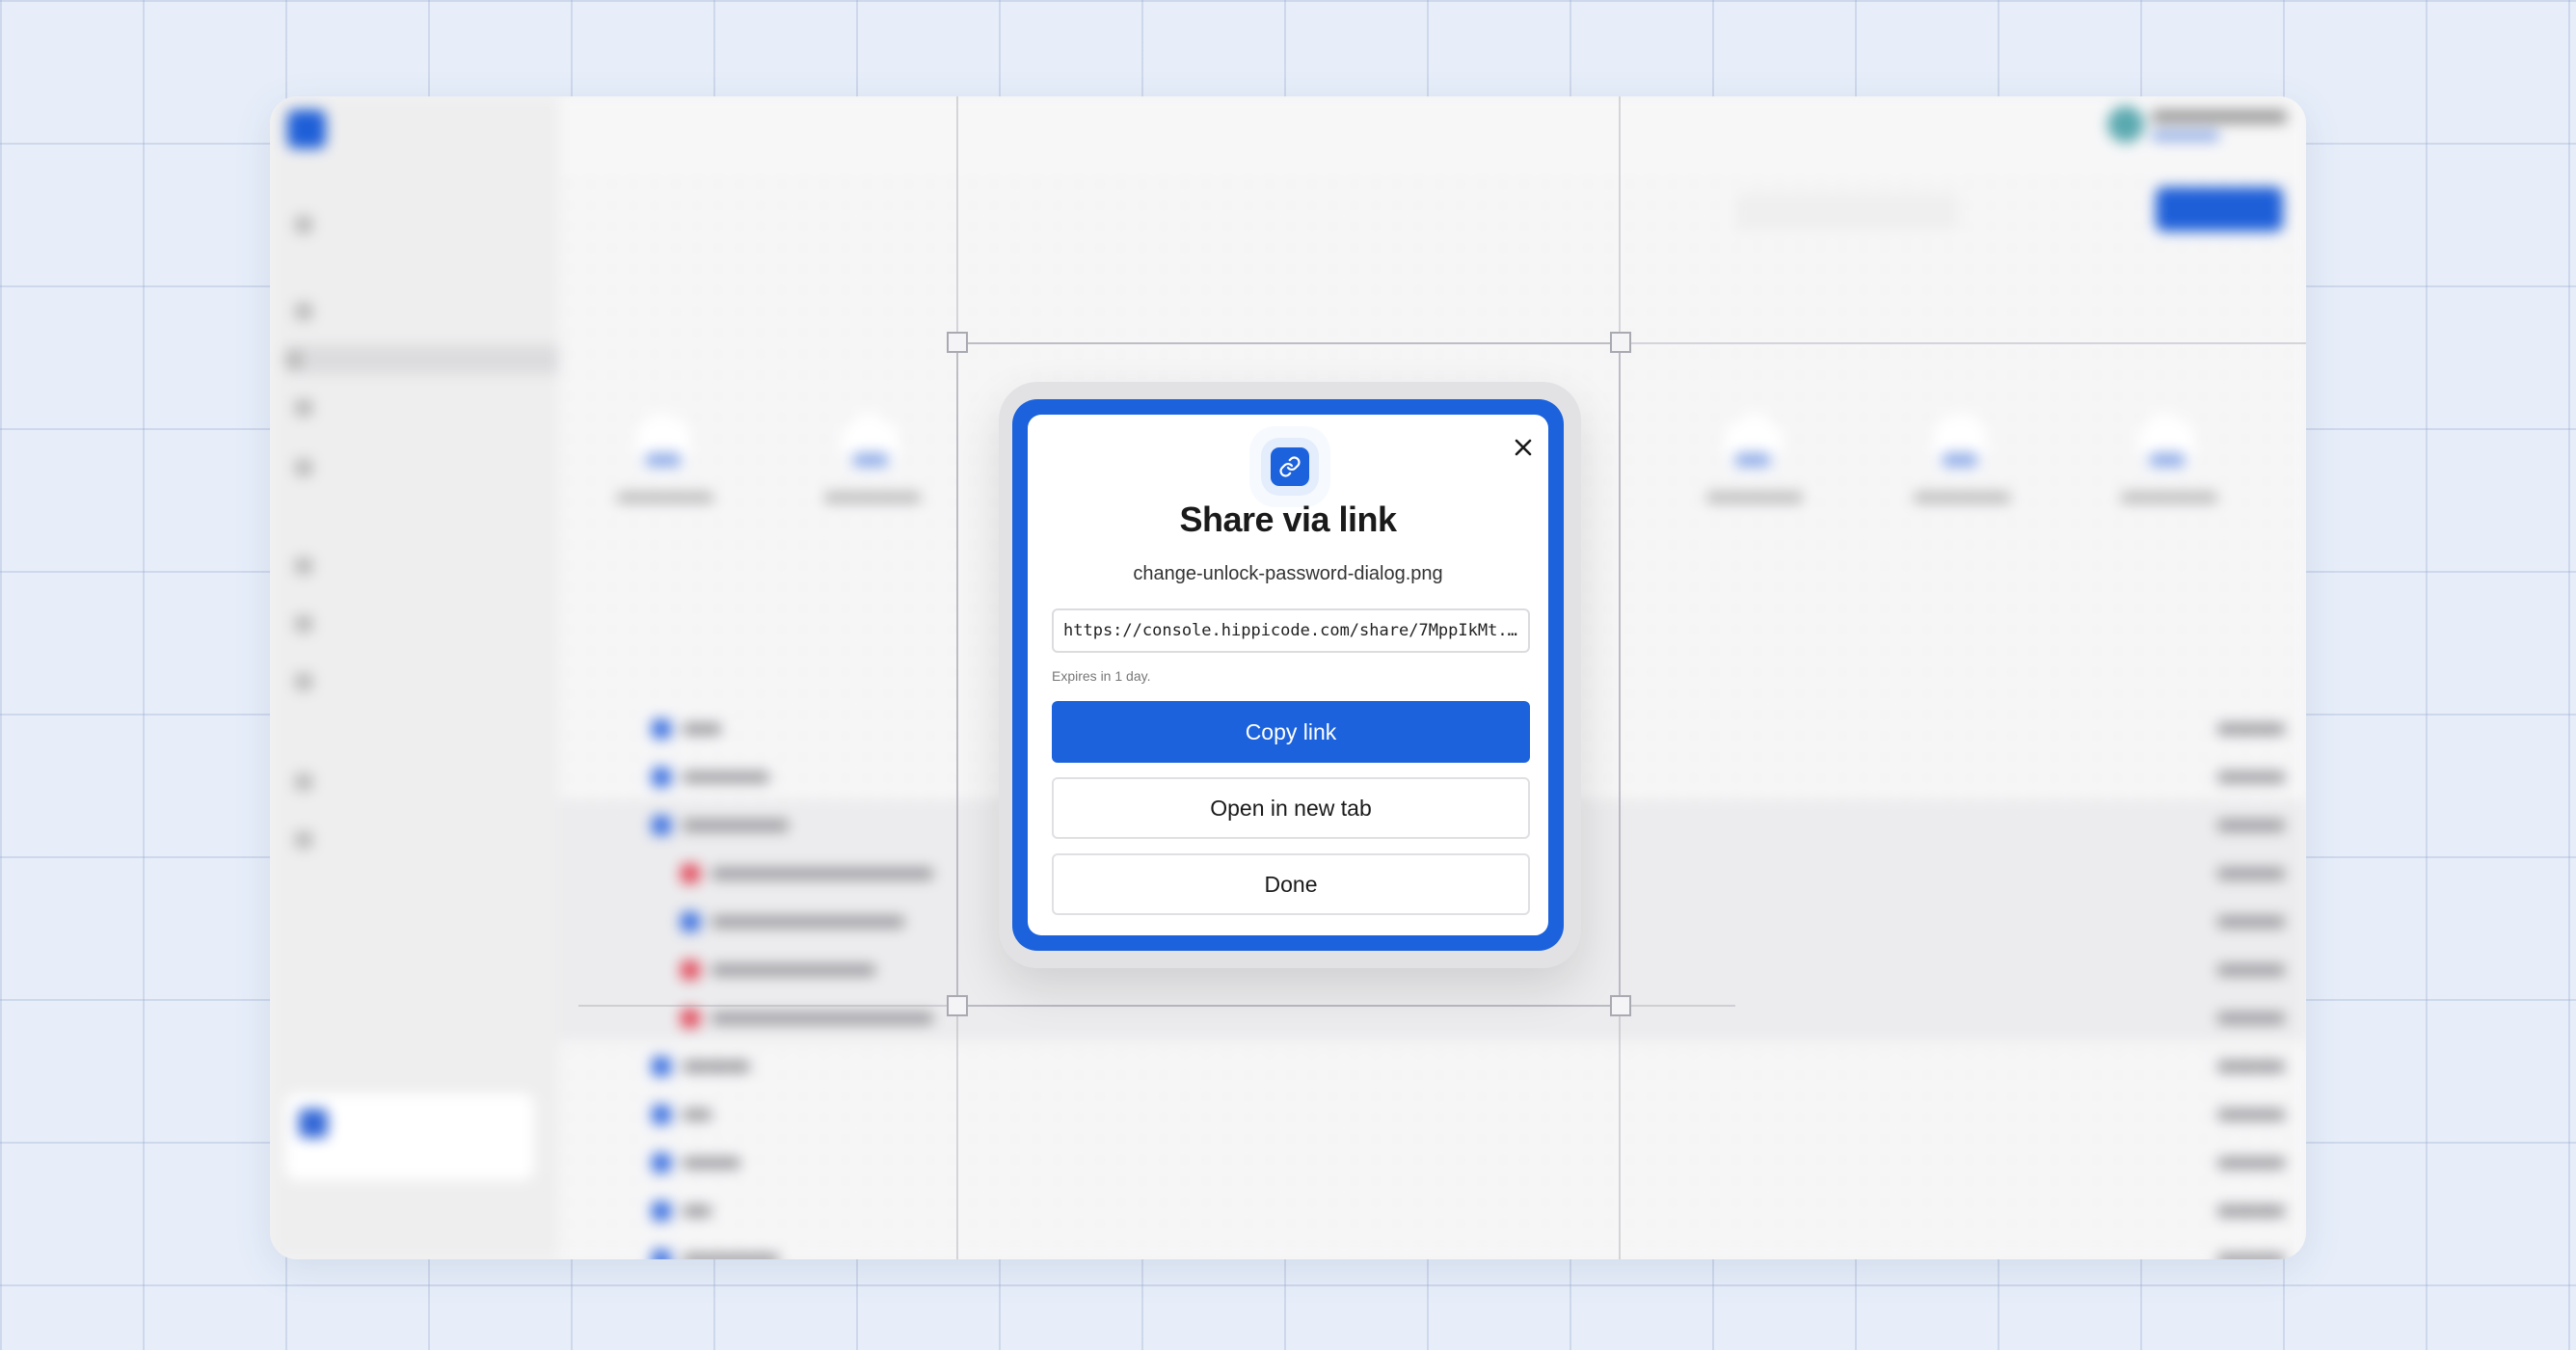  I want to click on background-primary-button, so click(2219, 209).